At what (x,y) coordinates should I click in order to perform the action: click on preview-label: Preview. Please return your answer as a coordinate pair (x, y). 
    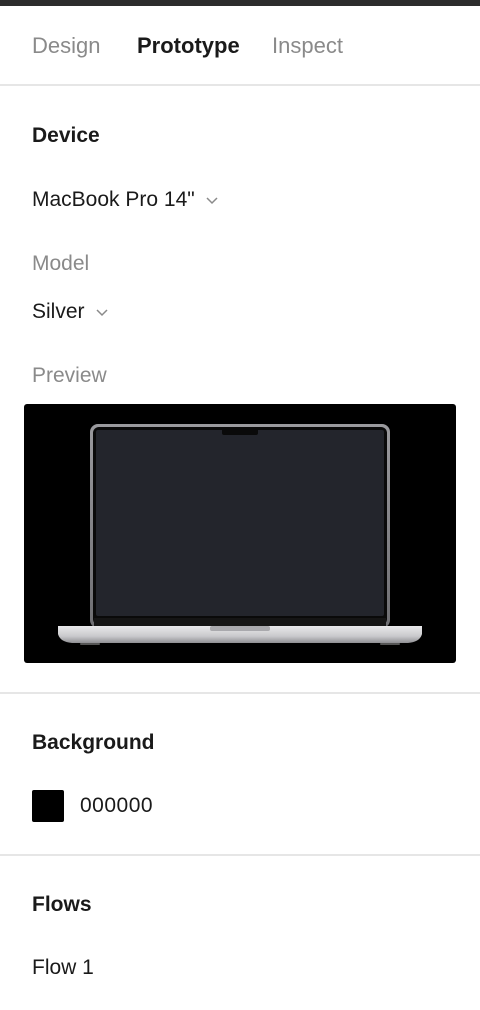
    Looking at the image, I should click on (69, 375).